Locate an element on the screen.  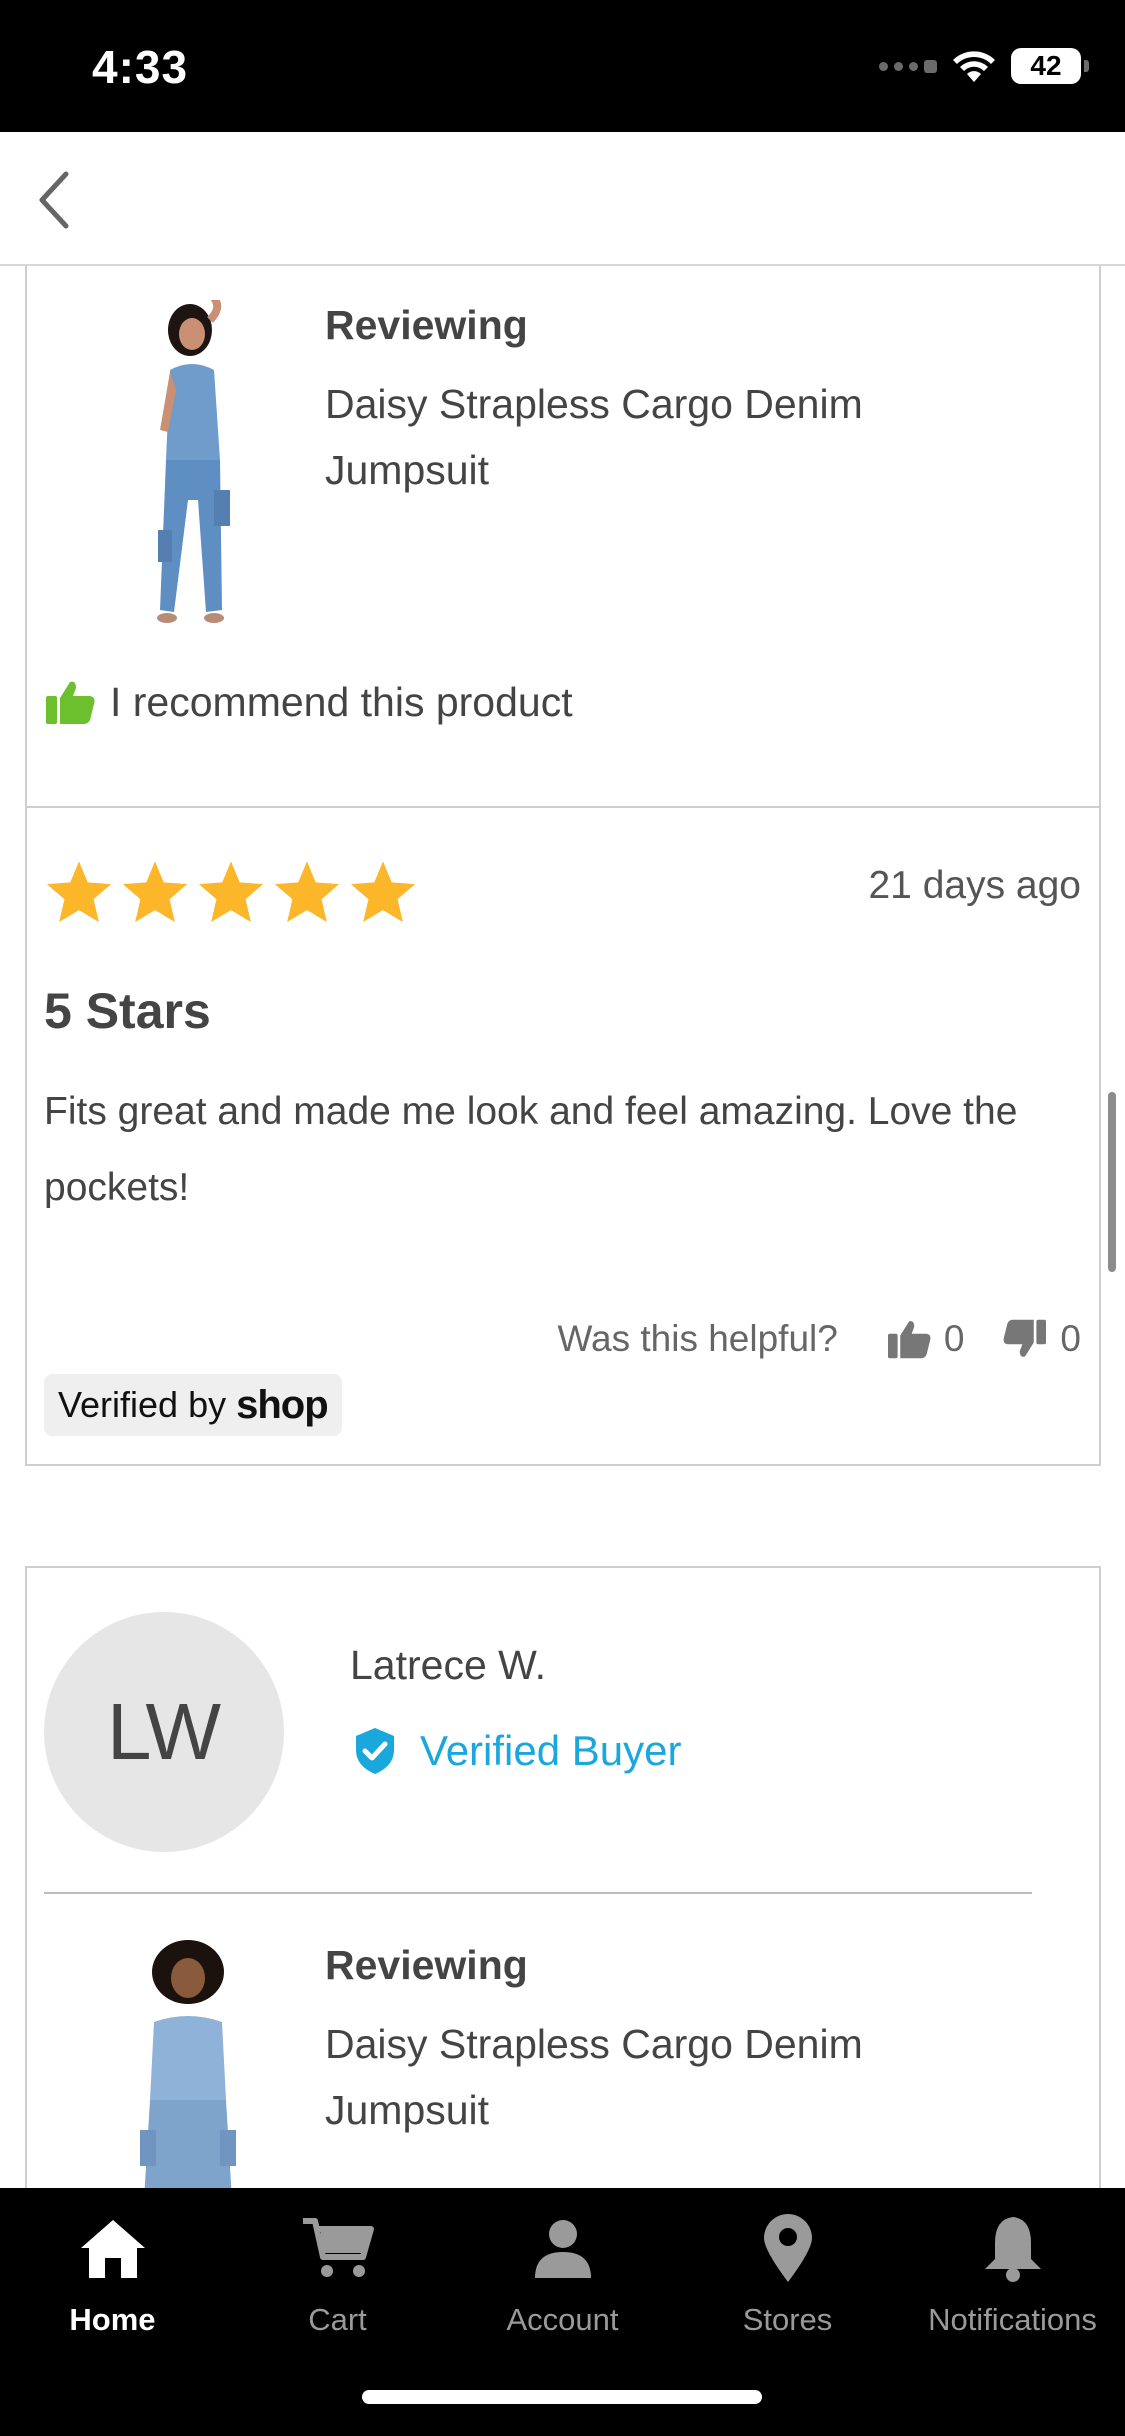
tab-label: Notifications is located at coordinates (1012, 2319).